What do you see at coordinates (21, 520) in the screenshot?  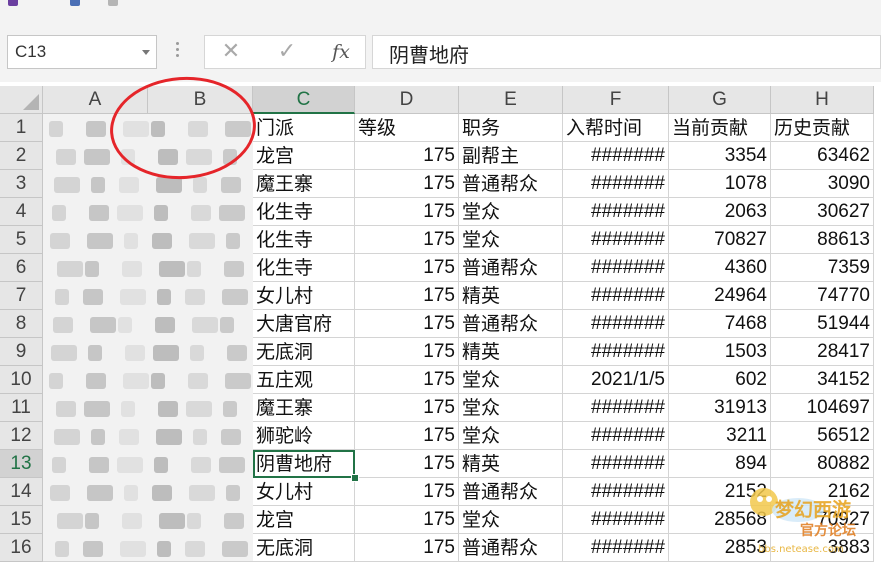 I see `row-header-15: 15` at bounding box center [21, 520].